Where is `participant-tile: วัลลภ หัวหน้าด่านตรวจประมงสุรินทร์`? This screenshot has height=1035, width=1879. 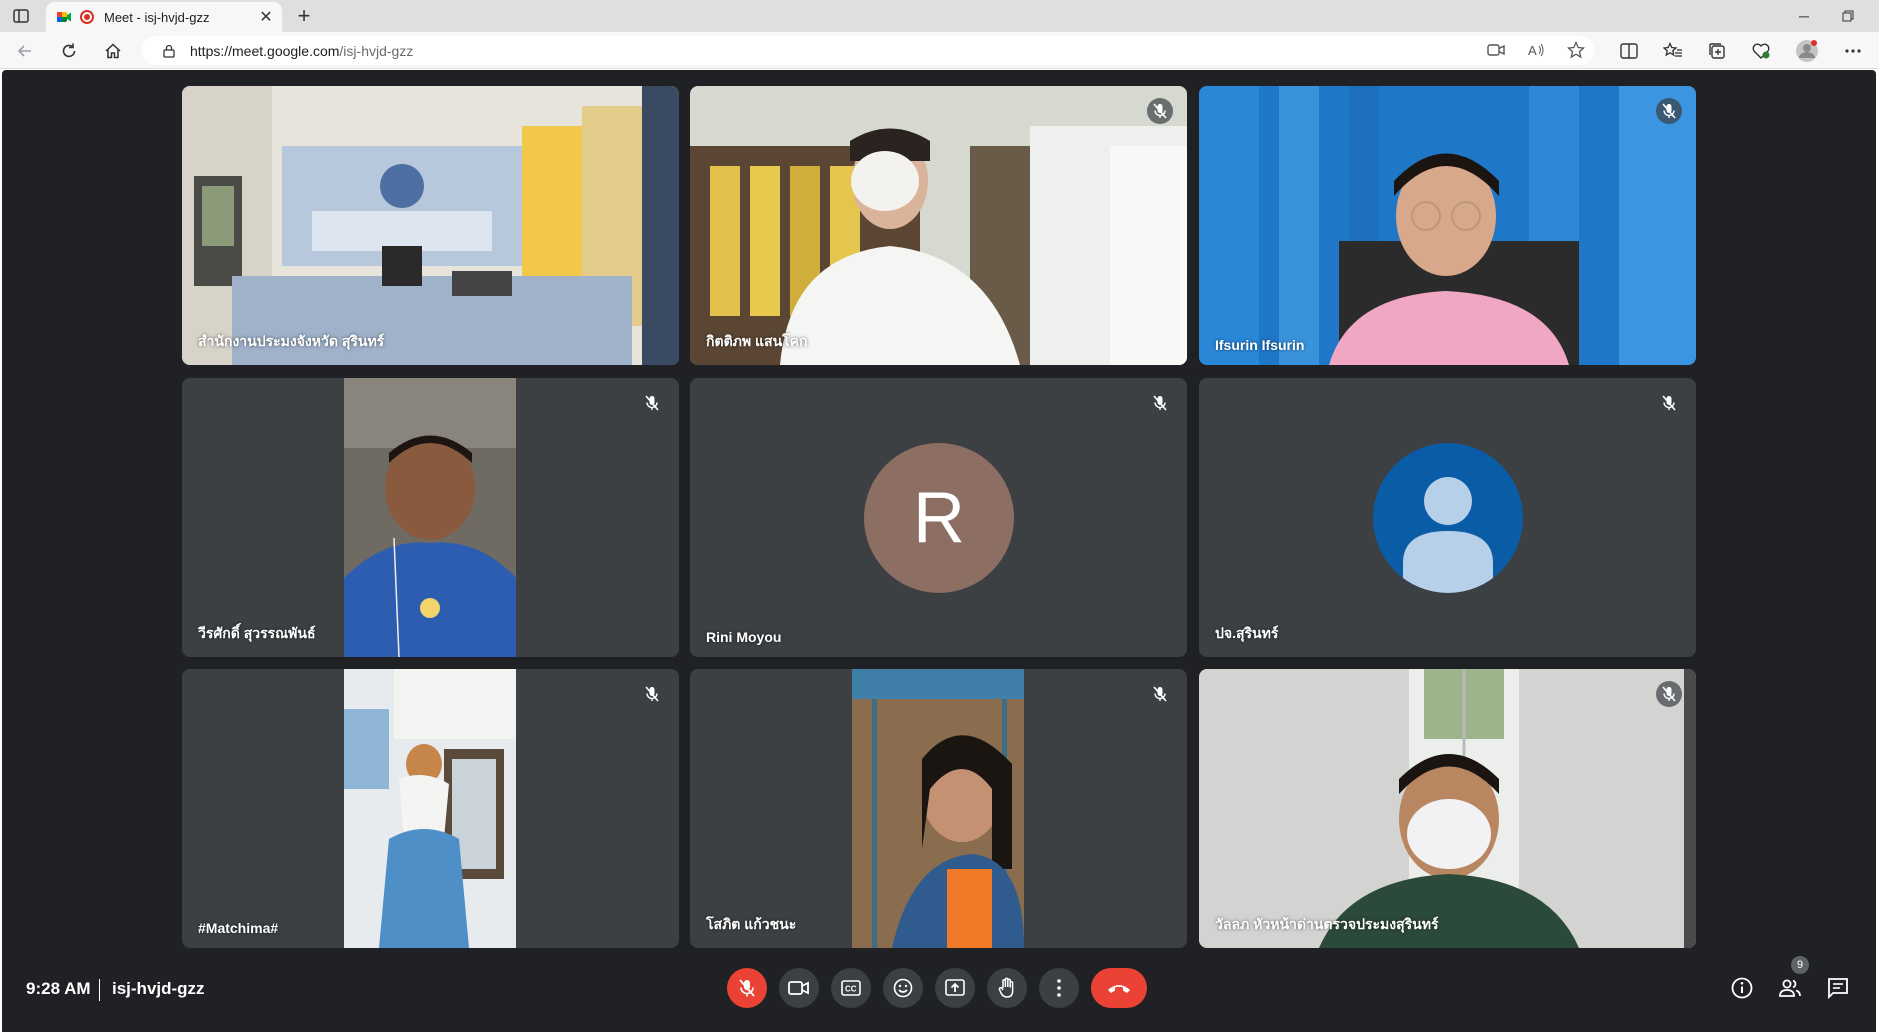
participant-tile: วัลลภ หัวหน้าด่านตรวจประมงสุรินทร์ is located at coordinates (1447, 808).